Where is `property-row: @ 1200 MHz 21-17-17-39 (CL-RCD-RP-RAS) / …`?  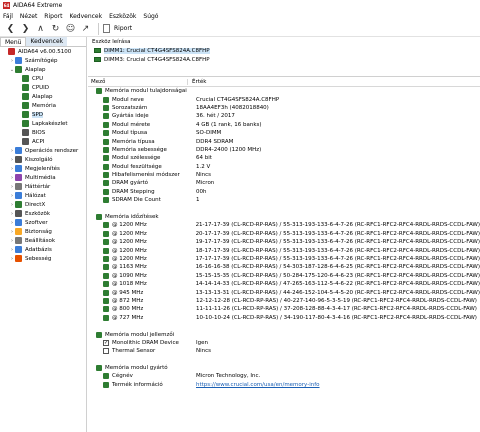
property-row: @ 1200 MHz 21-17-17-39 (CL-RCD-RP-RAS) / … is located at coordinates (284, 225).